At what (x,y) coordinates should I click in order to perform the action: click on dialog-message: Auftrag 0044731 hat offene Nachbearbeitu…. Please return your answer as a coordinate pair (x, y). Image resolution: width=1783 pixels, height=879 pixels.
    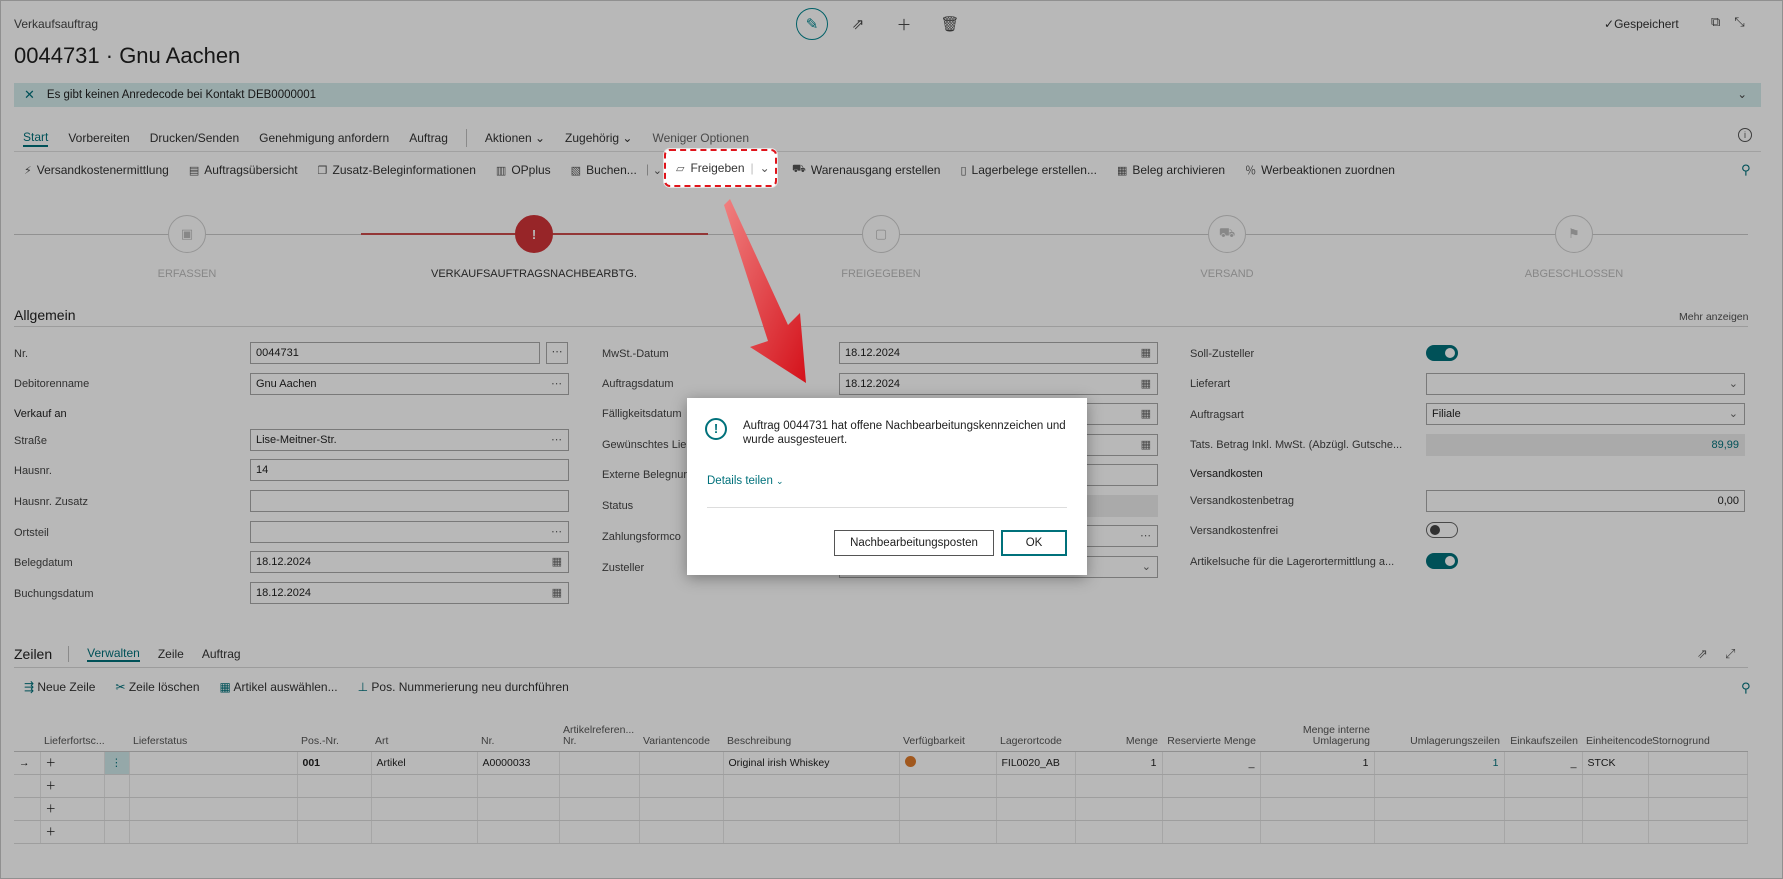
    Looking at the image, I should click on (904, 433).